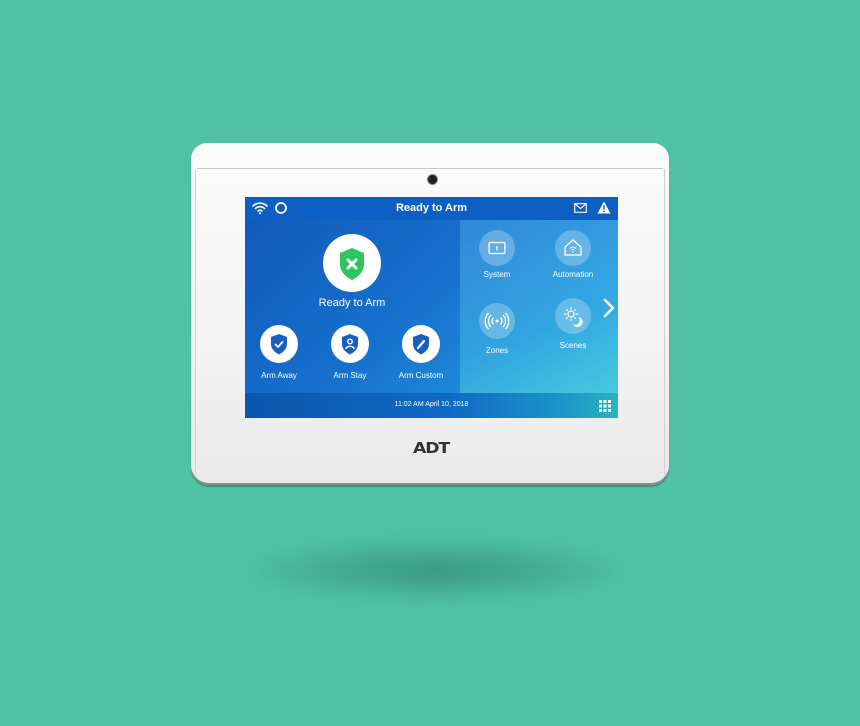  I want to click on device-edge-right, so click(664, 322).